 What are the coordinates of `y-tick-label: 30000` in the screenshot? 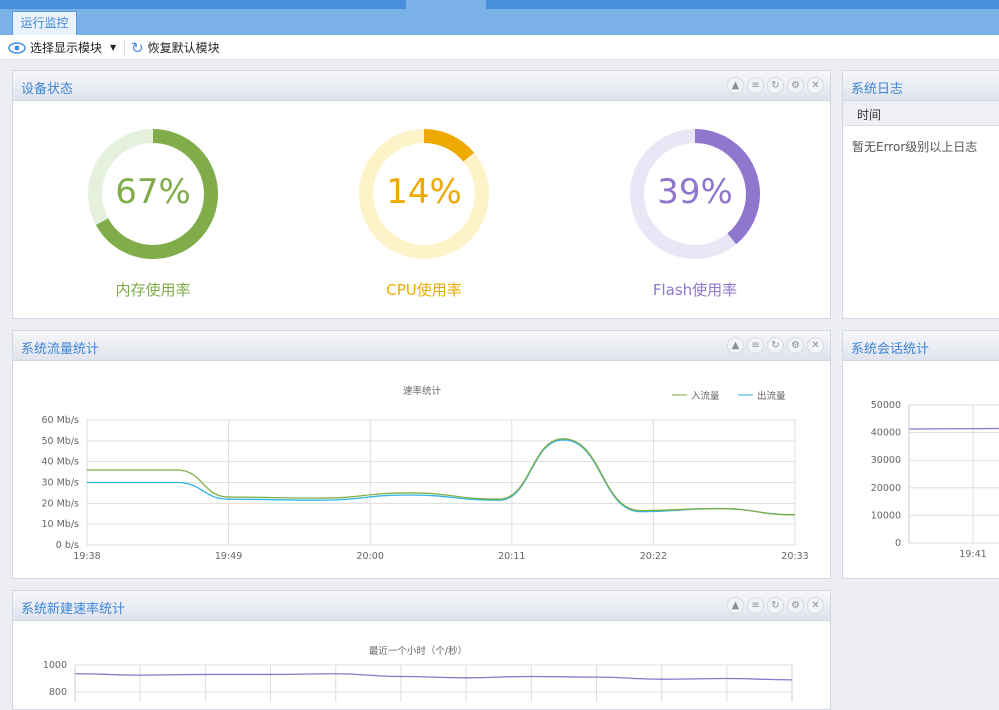 It's located at (886, 460).